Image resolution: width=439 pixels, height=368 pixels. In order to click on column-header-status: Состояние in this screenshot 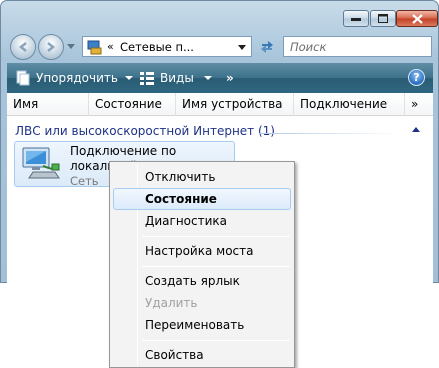, I will do `click(131, 104)`.